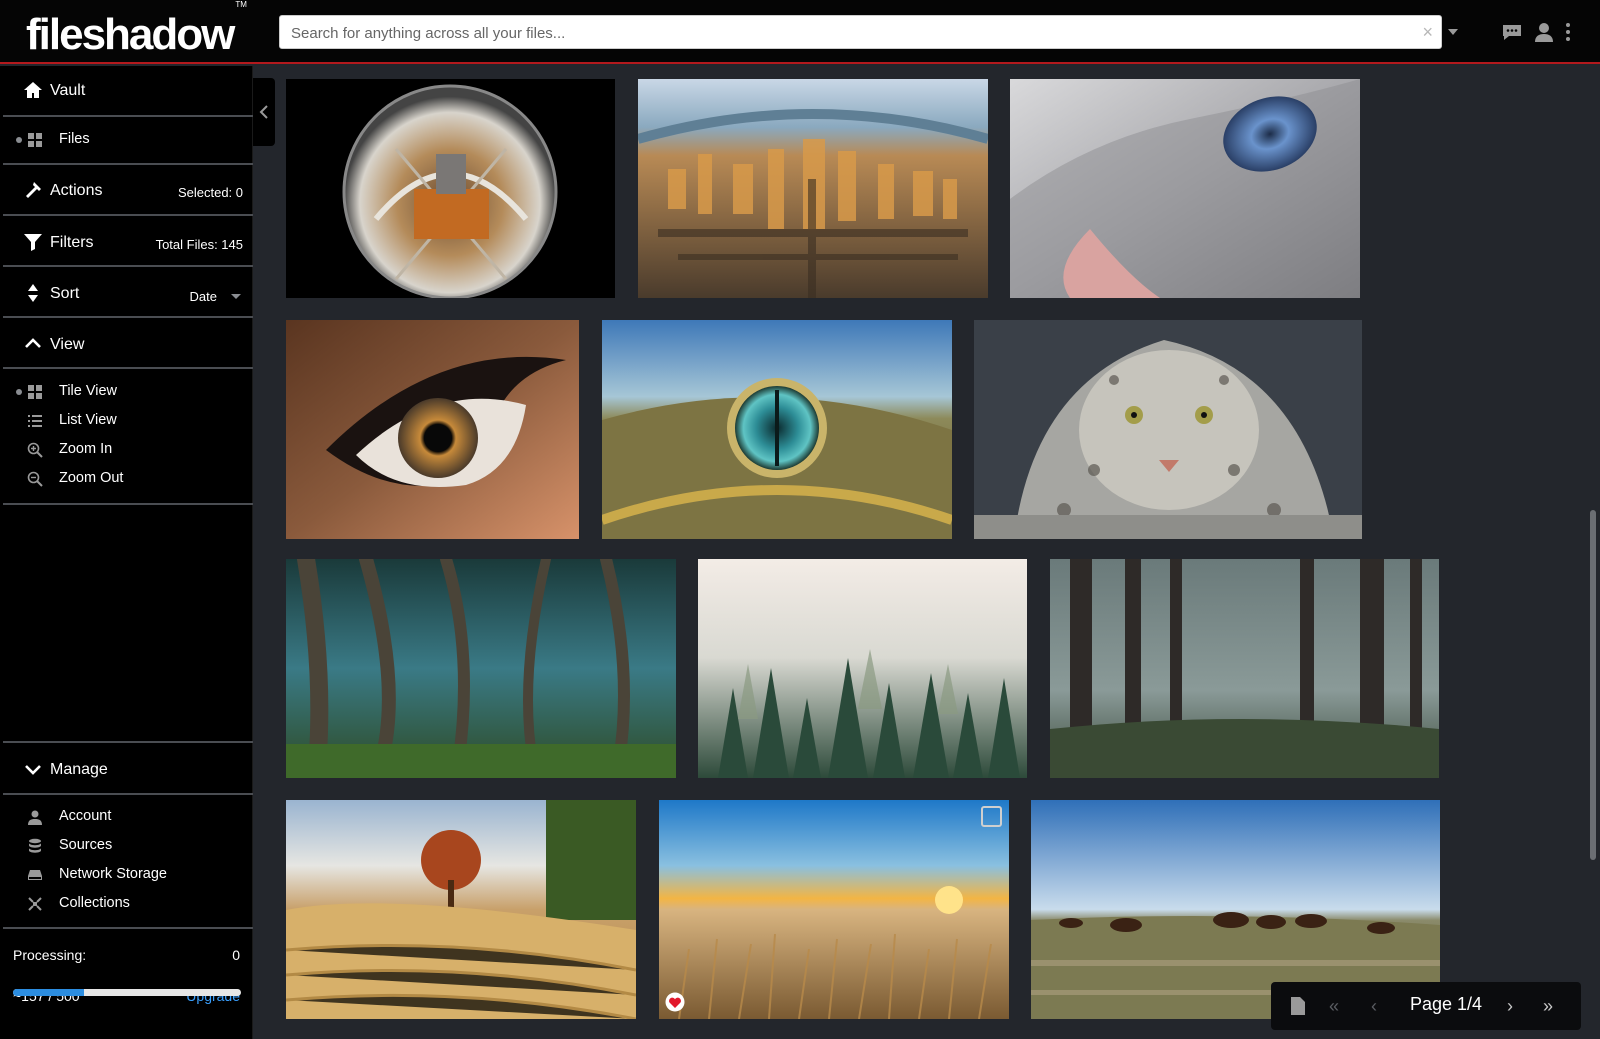 Image resolution: width=1600 pixels, height=1039 pixels. I want to click on photo-tile-fisheye-interior, so click(450, 188).